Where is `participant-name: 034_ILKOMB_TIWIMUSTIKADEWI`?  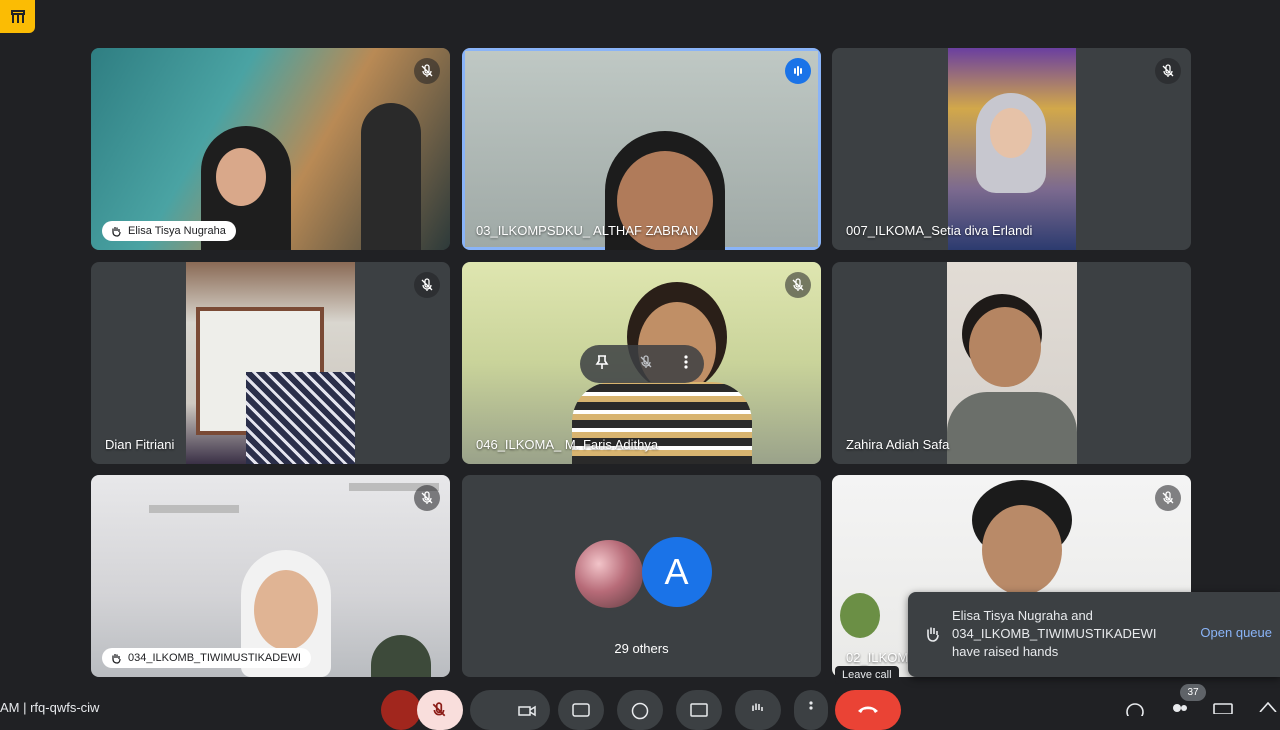
participant-name: 034_ILKOMB_TIWIMUSTIKADEWI is located at coordinates (206, 658).